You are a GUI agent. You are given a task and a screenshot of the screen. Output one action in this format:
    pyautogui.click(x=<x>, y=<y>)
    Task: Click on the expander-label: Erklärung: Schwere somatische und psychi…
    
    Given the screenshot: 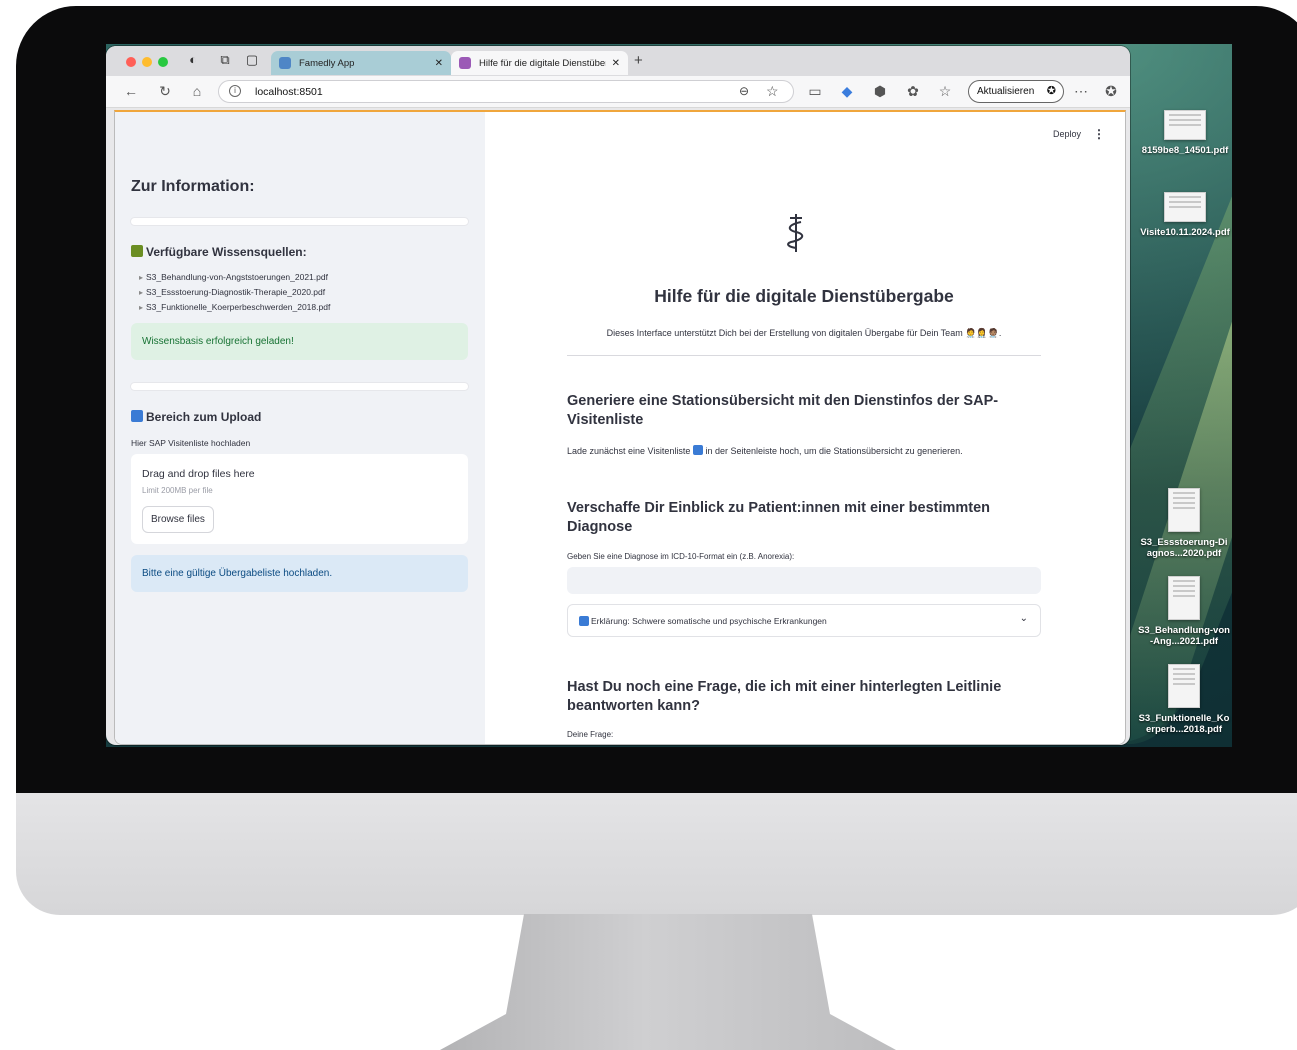 What is the action you would take?
    pyautogui.click(x=709, y=621)
    